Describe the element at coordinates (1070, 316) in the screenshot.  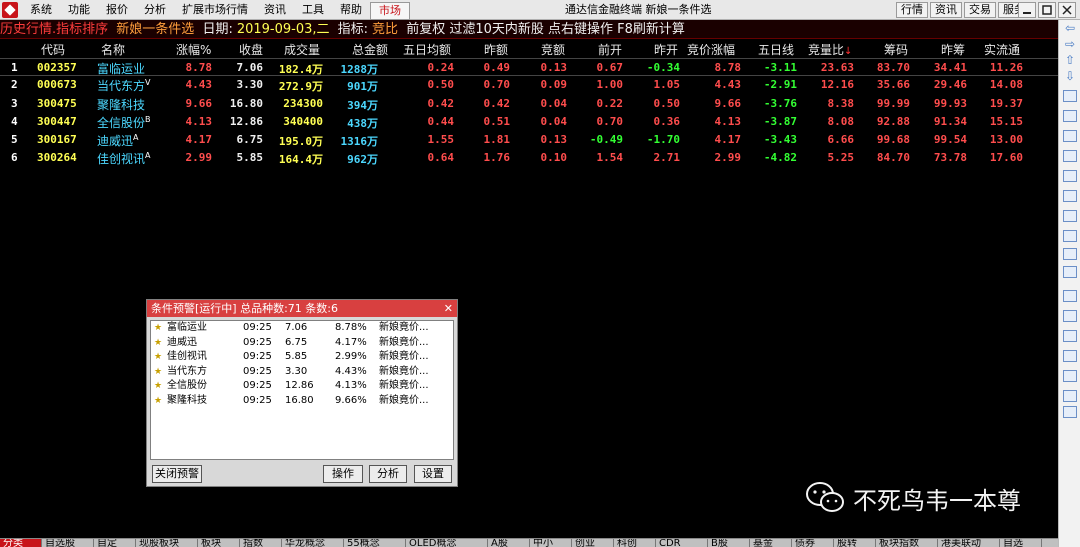
I see `edit-icon` at that location.